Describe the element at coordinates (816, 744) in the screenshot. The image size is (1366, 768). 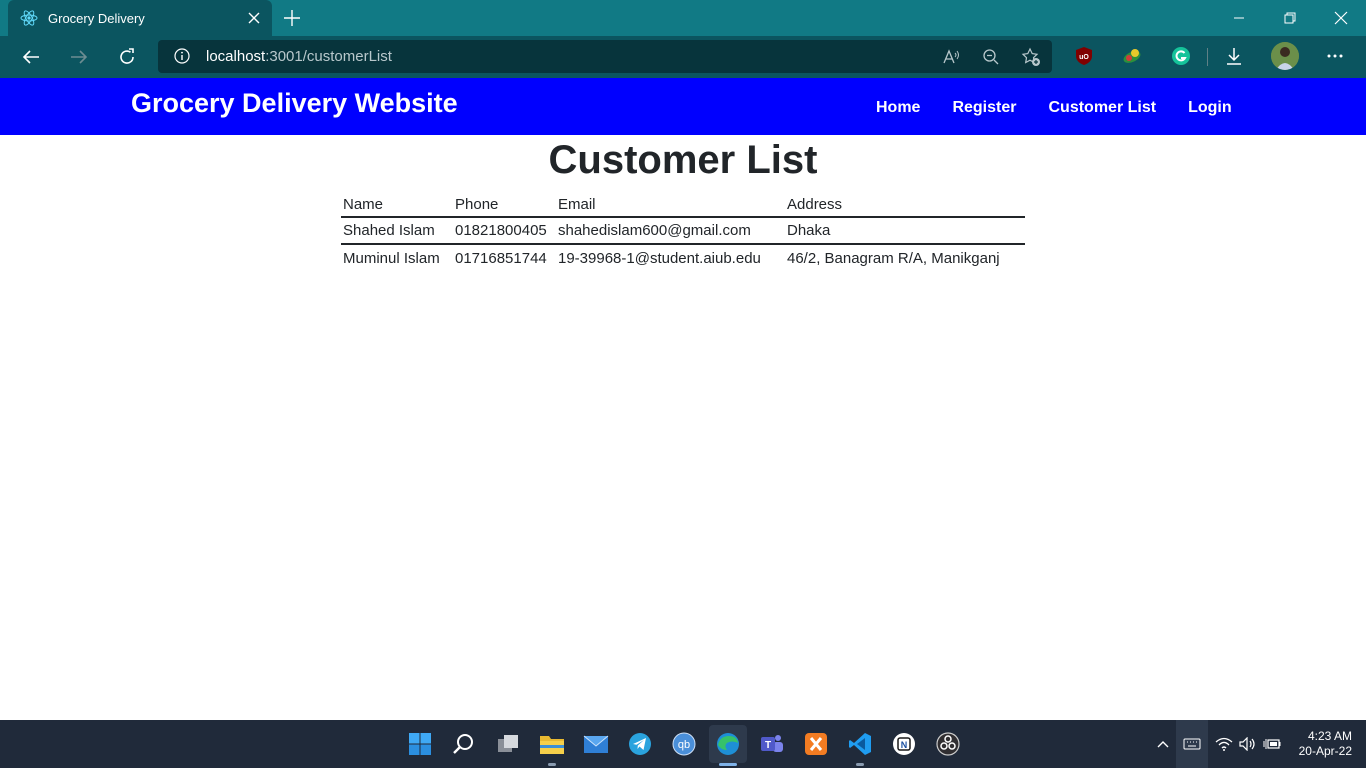
I see `xampp-icon` at that location.